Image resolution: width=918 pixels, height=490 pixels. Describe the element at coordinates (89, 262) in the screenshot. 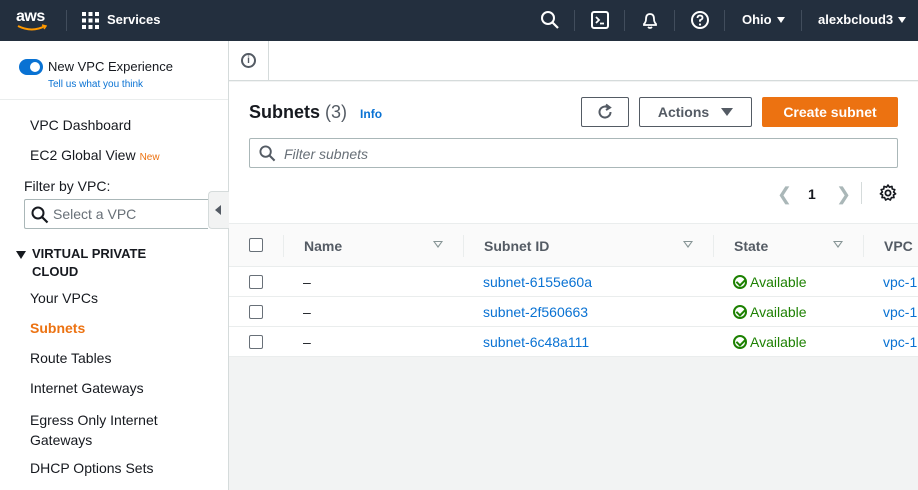

I see `section-title: VIRTUAL PRIVATE CLOUD` at that location.